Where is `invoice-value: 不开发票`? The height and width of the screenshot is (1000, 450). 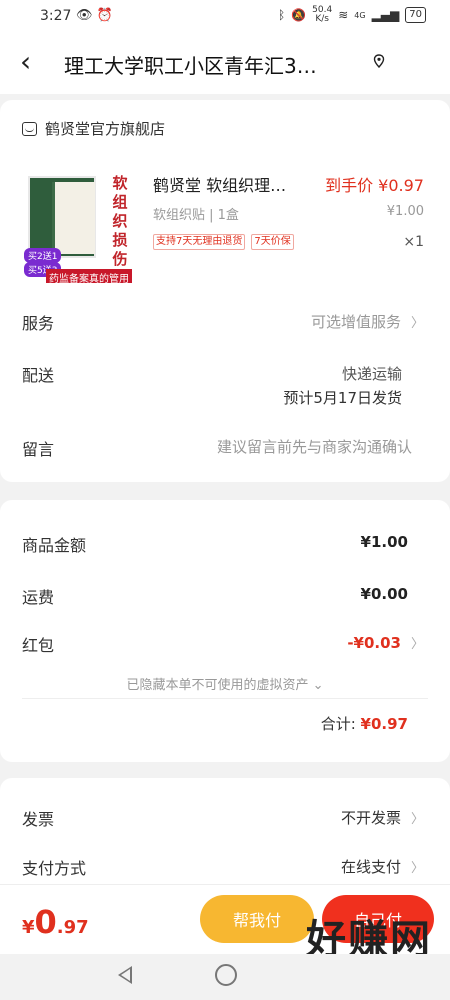
invoice-value: 不开发票 is located at coordinates (370, 818).